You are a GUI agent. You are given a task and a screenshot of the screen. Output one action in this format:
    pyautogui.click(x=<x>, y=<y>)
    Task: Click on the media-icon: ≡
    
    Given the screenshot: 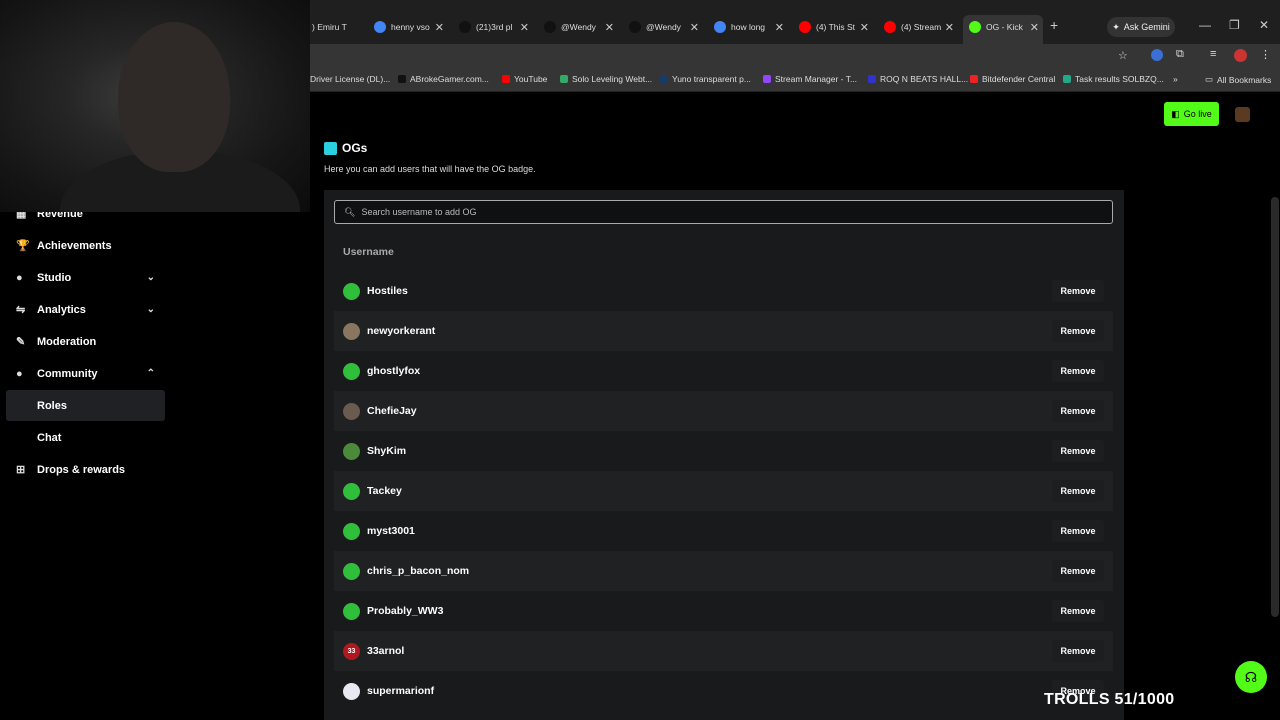 What is the action you would take?
    pyautogui.click(x=1213, y=54)
    